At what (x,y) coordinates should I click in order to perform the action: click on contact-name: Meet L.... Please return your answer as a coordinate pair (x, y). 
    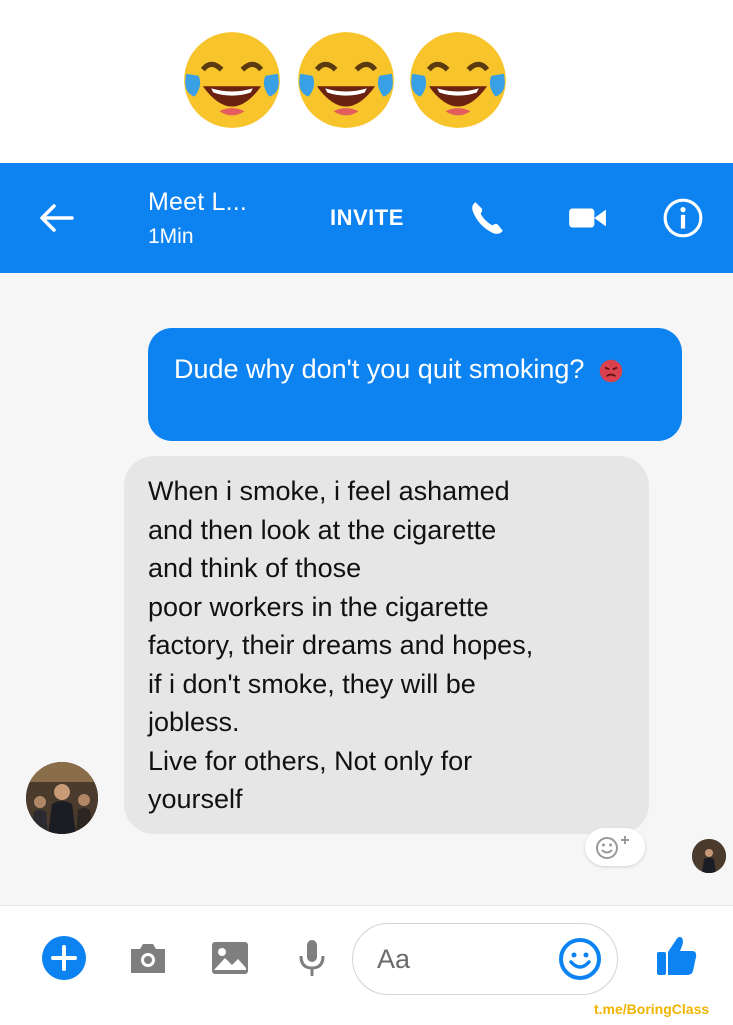
    Looking at the image, I should click on (197, 202).